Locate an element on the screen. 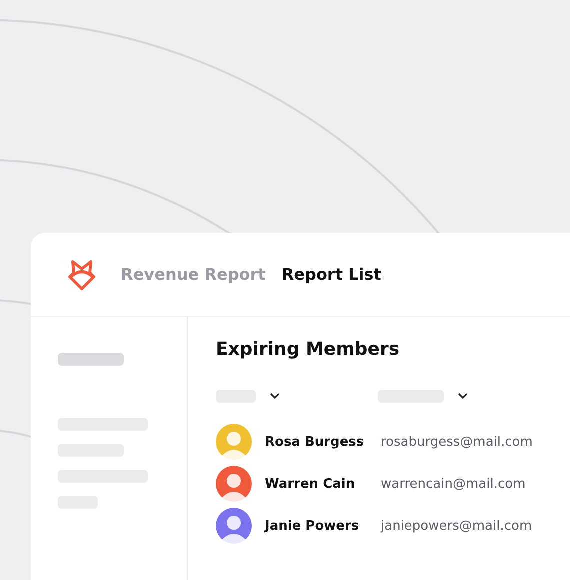 Image resolution: width=570 pixels, height=580 pixels. member-name: Janie Powers is located at coordinates (312, 526).